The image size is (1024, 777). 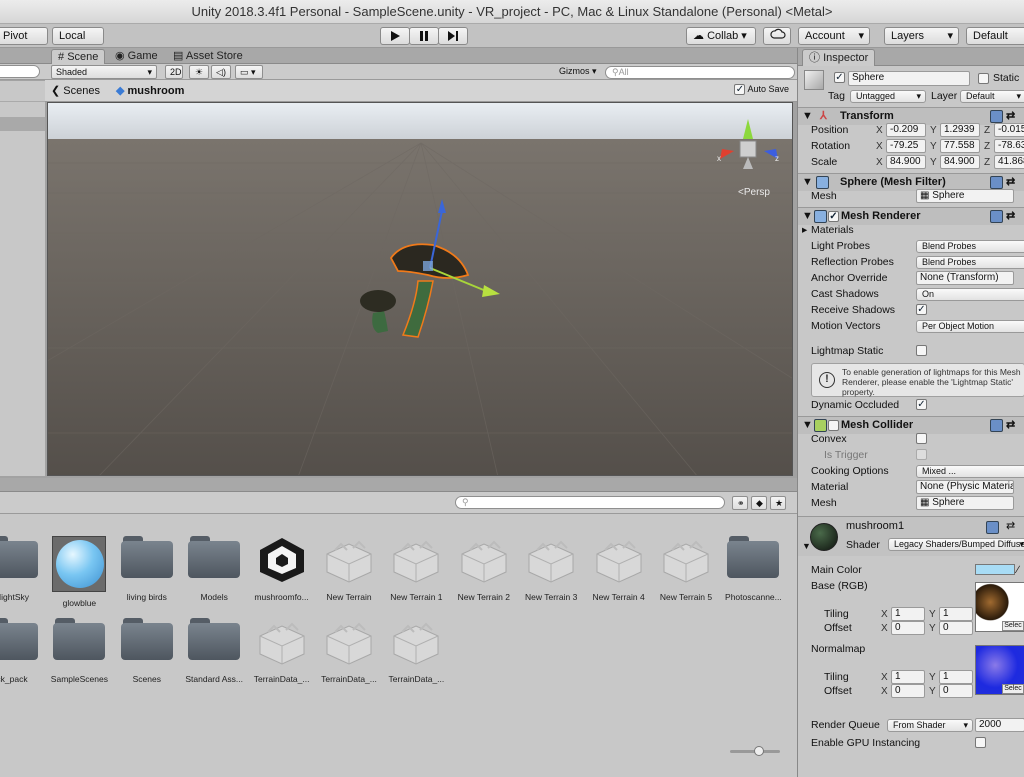 What do you see at coordinates (395, 36) in the screenshot?
I see `play-button` at bounding box center [395, 36].